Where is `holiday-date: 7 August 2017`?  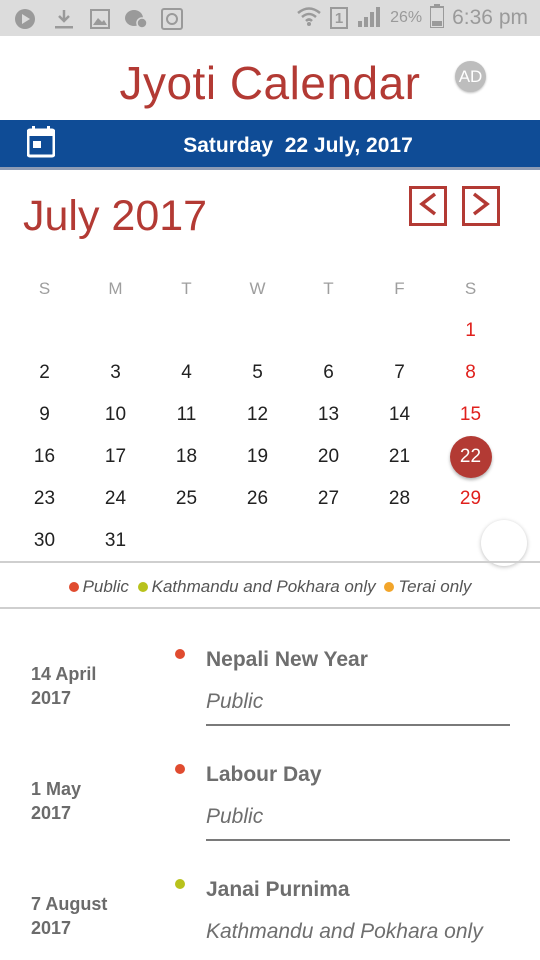
holiday-date: 7 August 2017 is located at coordinates (91, 916).